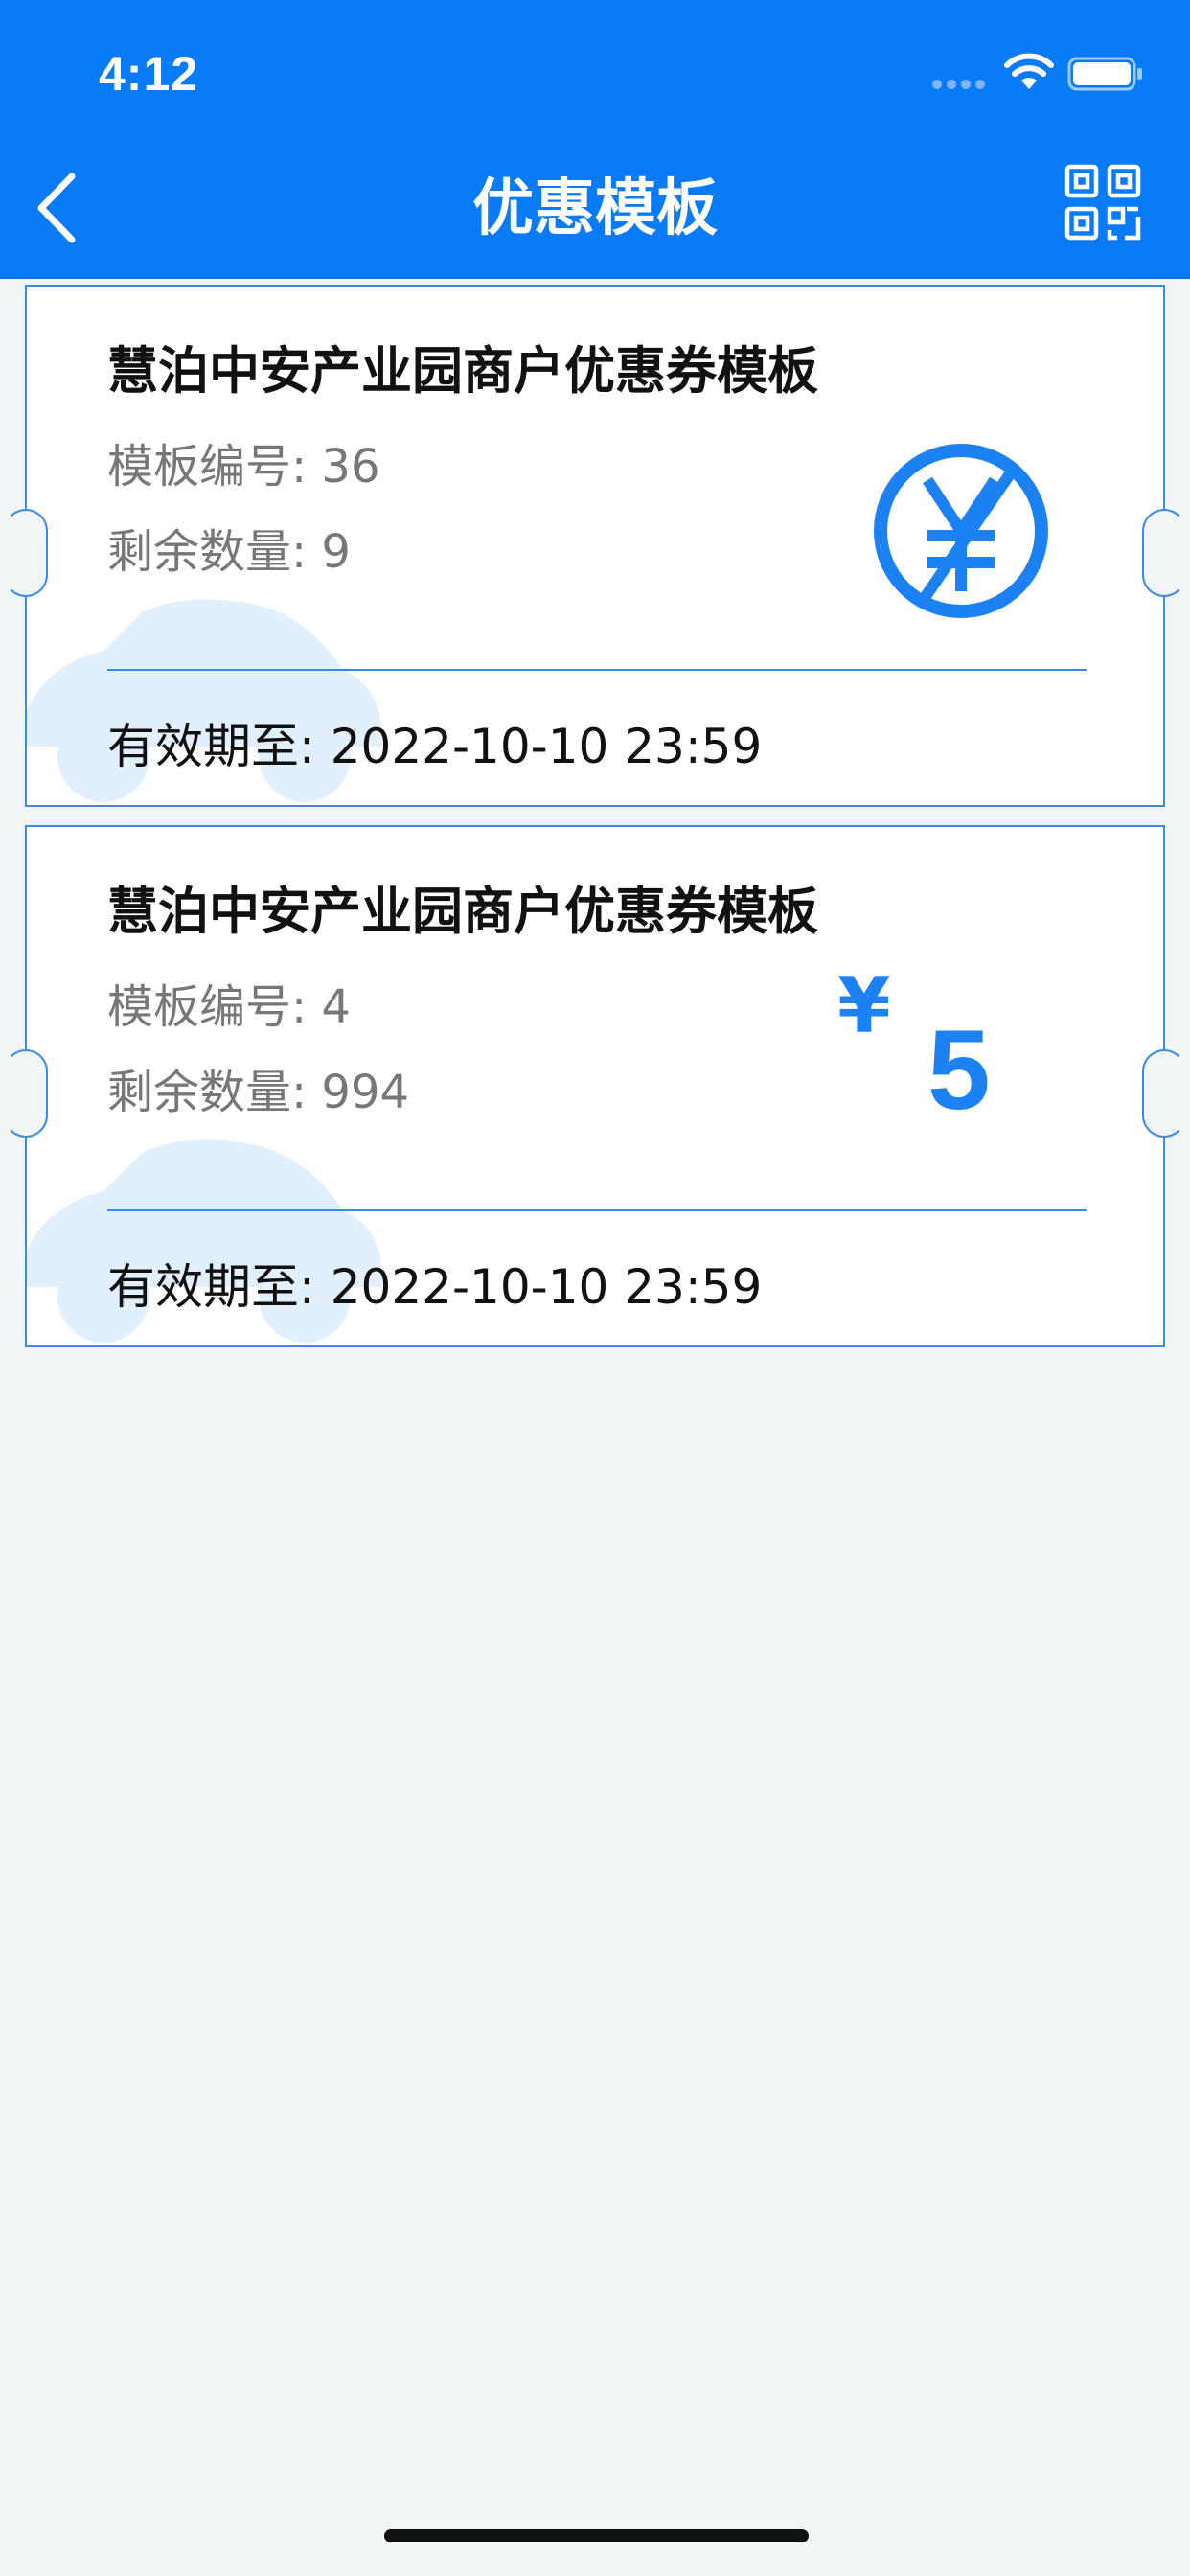  I want to click on home-indicator, so click(596, 2535).